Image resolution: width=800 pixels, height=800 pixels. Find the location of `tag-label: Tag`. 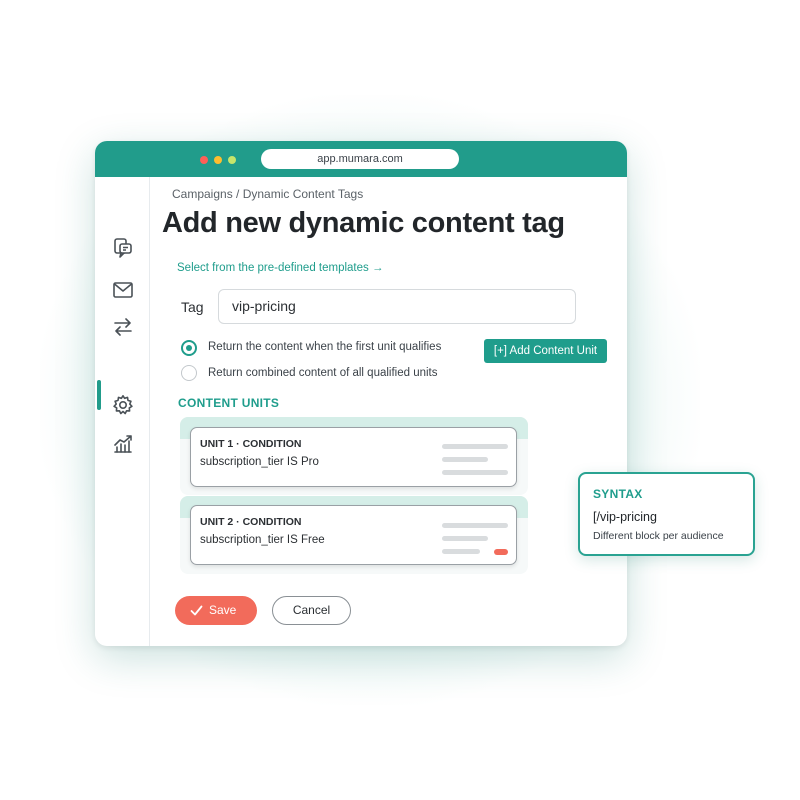

tag-label: Tag is located at coordinates (192, 307).